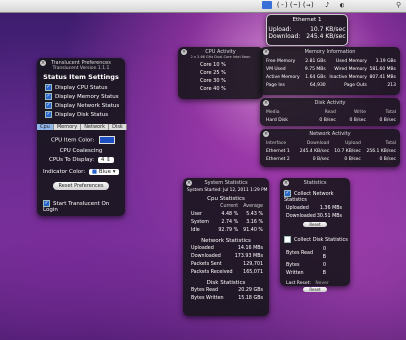 This screenshot has width=406, height=340. Describe the element at coordinates (281, 61) in the screenshot. I see `table-cell: Free Memory` at that location.